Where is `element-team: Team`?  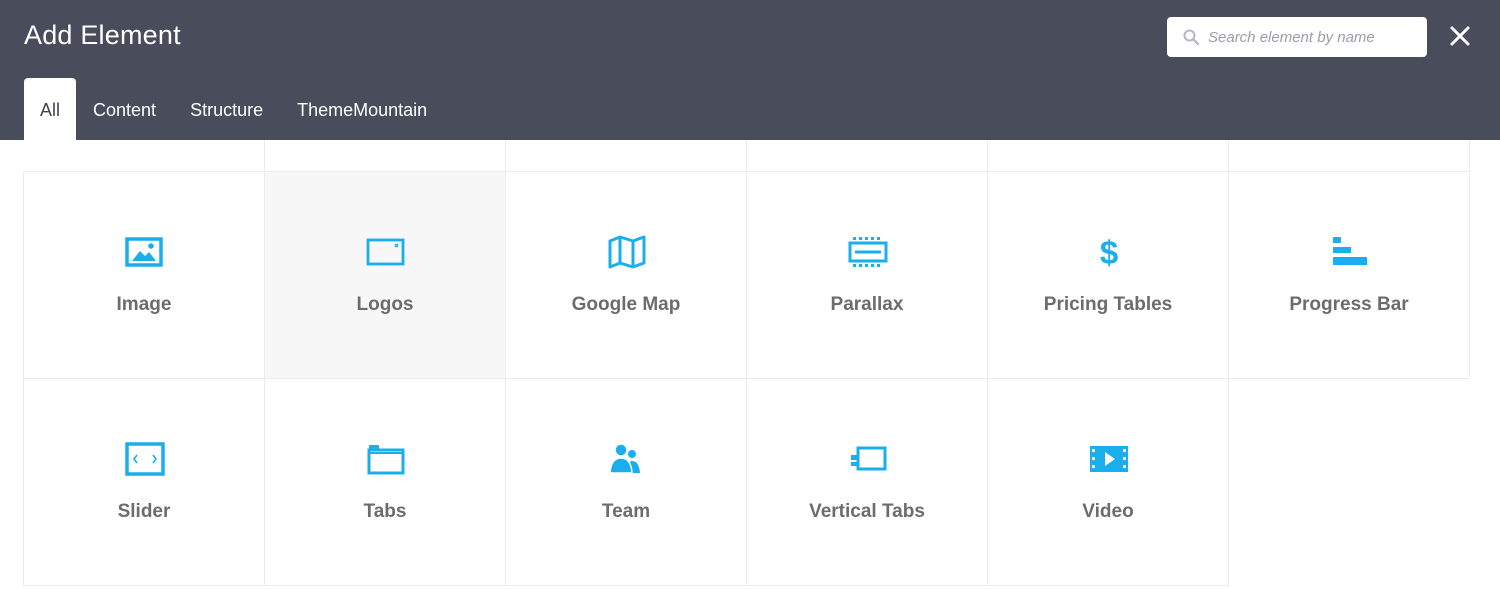
element-team: Team is located at coordinates (626, 482).